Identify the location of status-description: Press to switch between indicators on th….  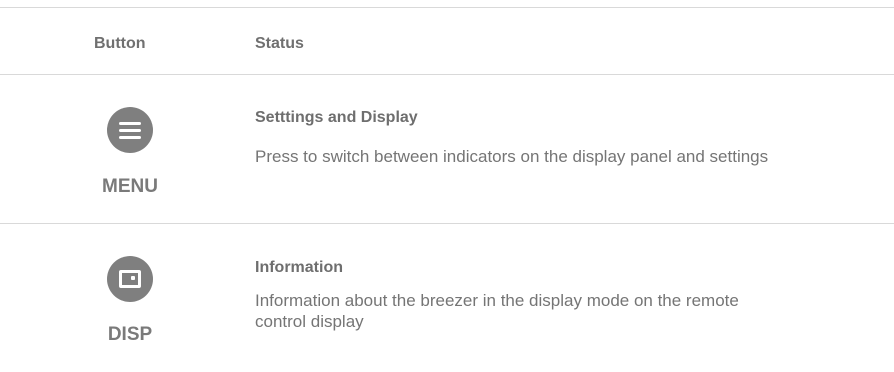
(512, 156).